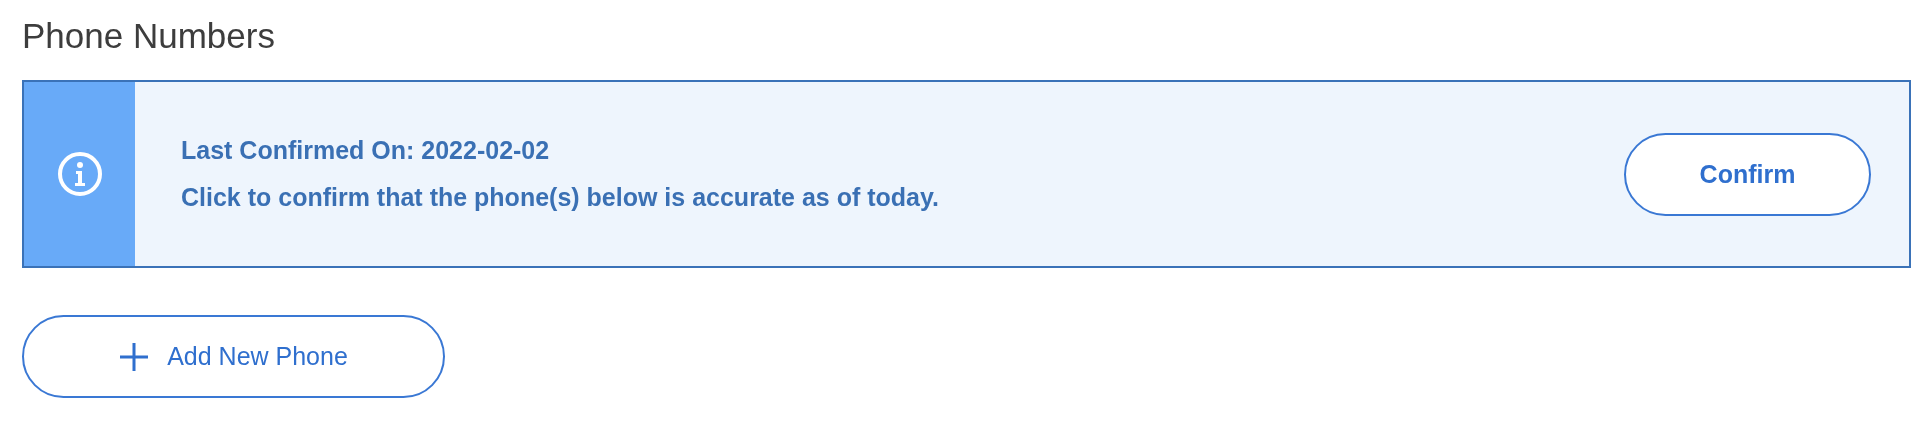  I want to click on confirm-button: Confirm, so click(1747, 174).